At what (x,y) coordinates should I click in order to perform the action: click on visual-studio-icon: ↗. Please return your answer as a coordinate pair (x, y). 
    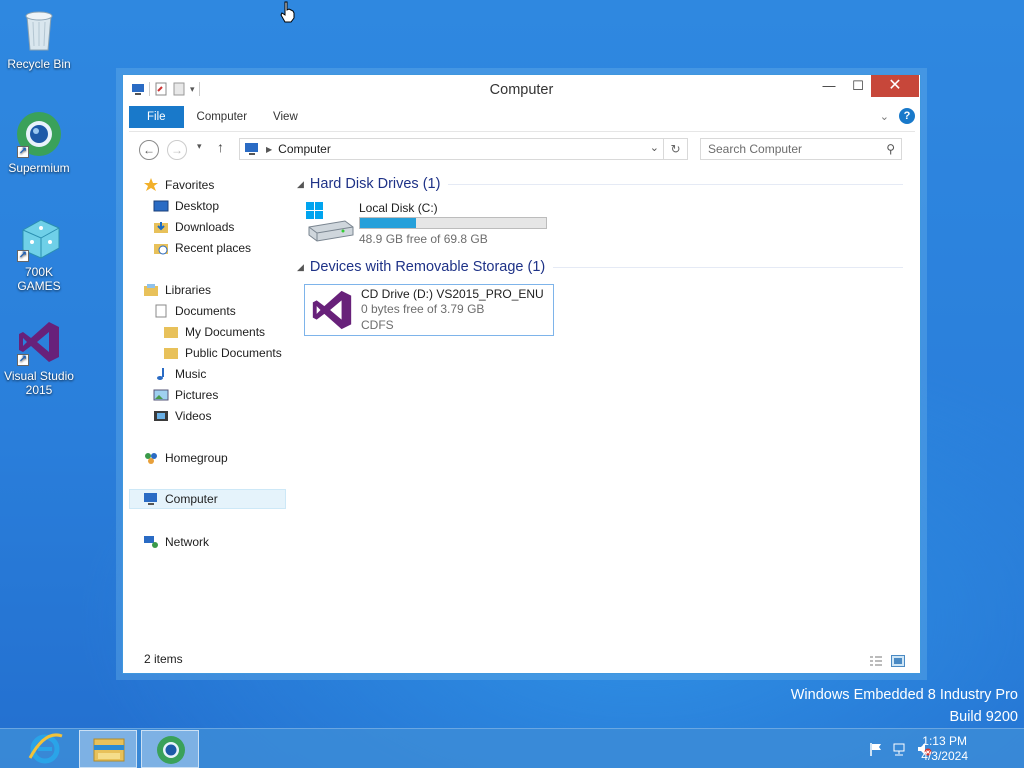
    Looking at the image, I should click on (39, 342).